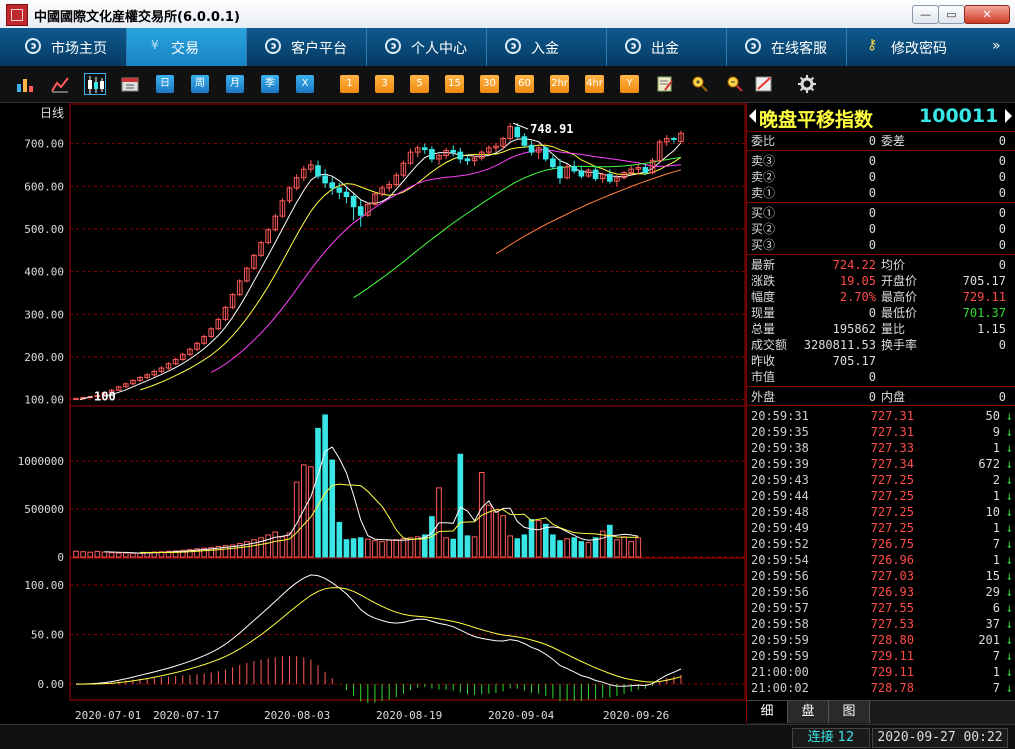 The width and height of the screenshot is (1015, 749). I want to click on nav-change-password: ⚷ 修改密码, so click(917, 47).